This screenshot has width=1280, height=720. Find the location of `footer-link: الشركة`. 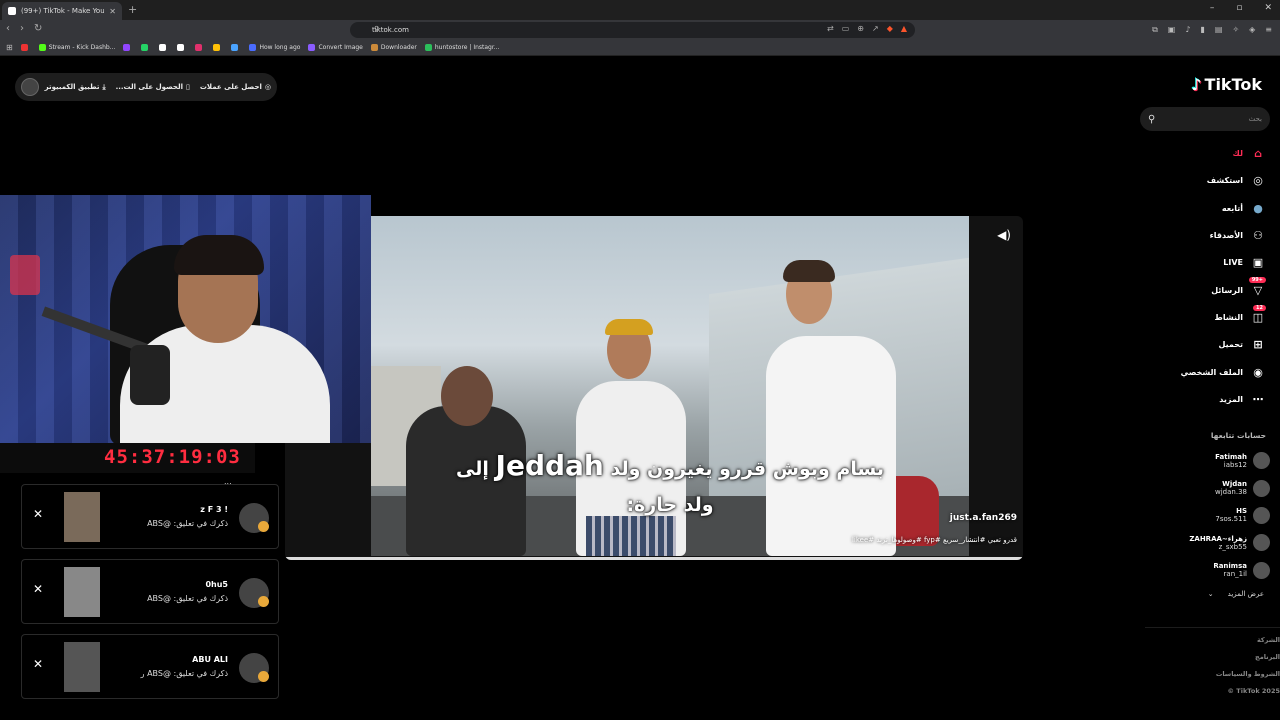

footer-link: الشركة is located at coordinates (1212, 644).